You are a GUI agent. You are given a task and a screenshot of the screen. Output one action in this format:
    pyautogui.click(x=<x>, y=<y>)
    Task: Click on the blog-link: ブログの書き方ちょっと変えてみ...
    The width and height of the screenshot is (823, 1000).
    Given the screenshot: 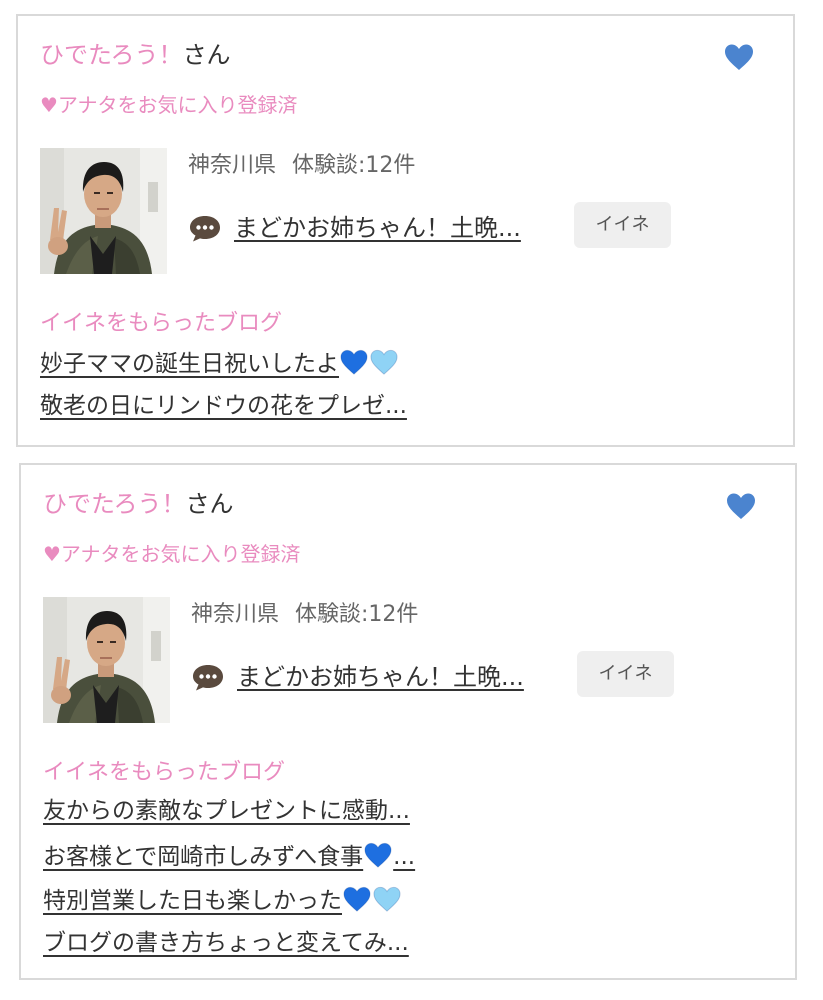 What is the action you would take?
    pyautogui.click(x=229, y=951)
    